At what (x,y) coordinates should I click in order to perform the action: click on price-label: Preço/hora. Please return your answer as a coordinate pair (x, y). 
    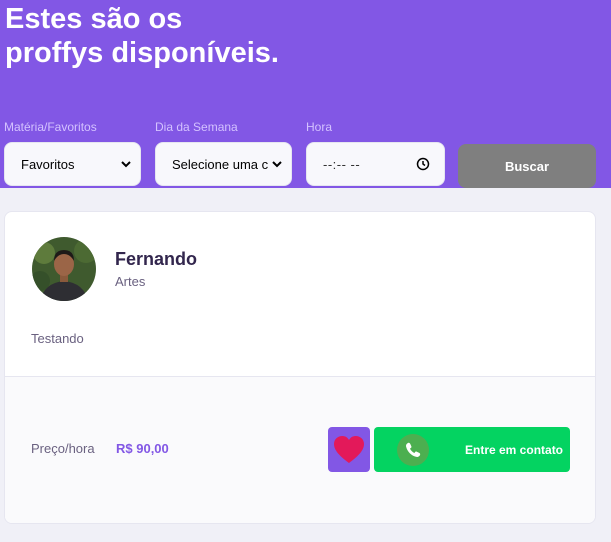
    Looking at the image, I should click on (63, 448).